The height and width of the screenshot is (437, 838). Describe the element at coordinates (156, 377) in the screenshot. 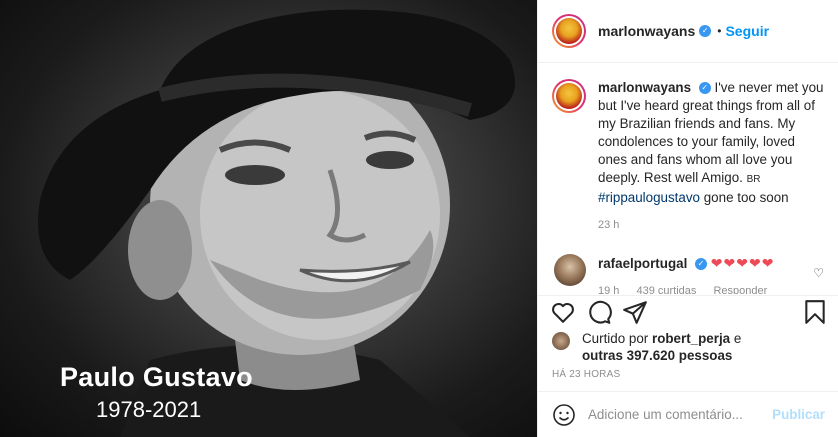

I see `memorial-name: Paulo Gustavo` at that location.